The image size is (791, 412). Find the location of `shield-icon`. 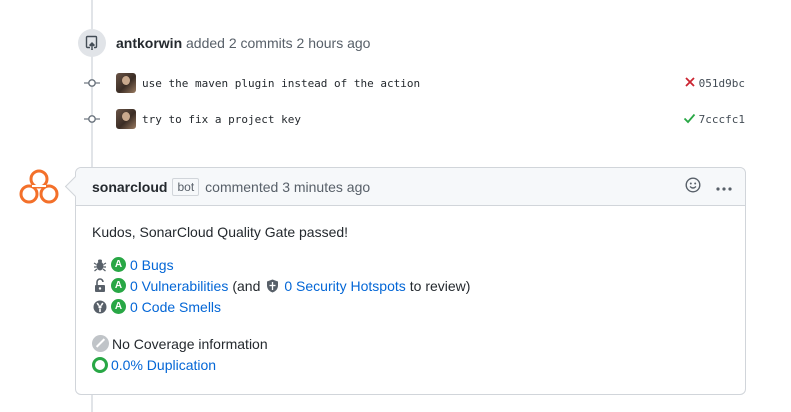

shield-icon is located at coordinates (272, 286).